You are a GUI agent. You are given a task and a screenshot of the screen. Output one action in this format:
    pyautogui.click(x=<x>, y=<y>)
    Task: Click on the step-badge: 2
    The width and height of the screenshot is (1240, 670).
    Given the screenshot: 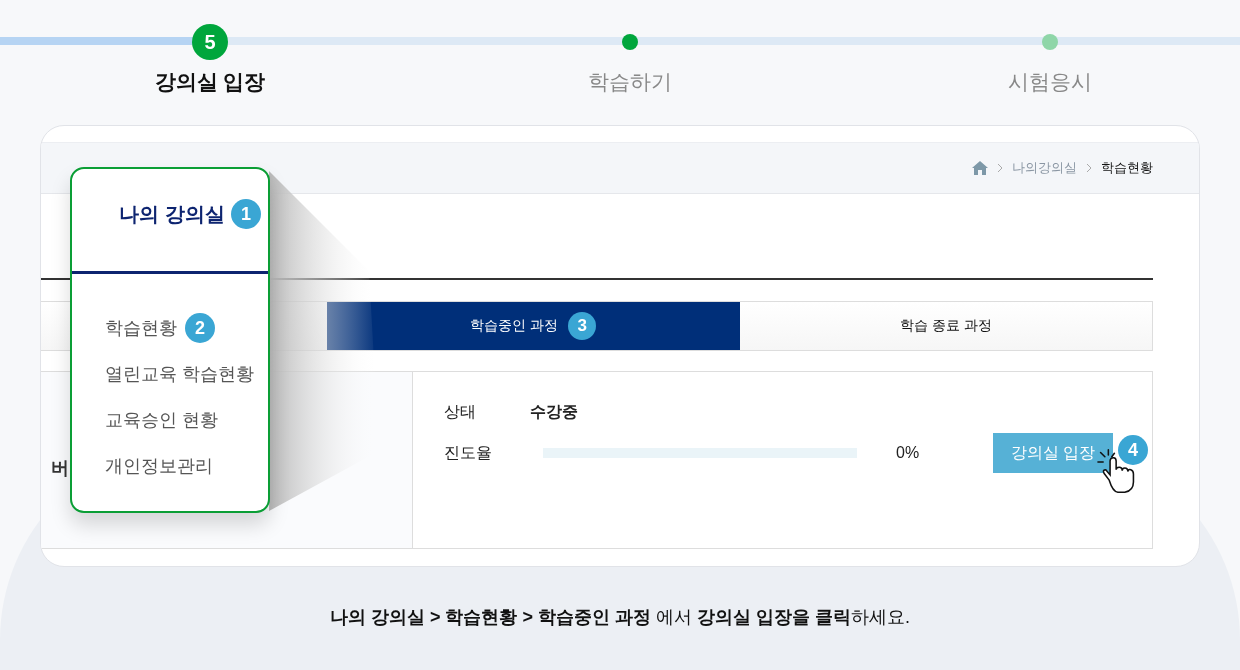 What is the action you would take?
    pyautogui.click(x=200, y=328)
    